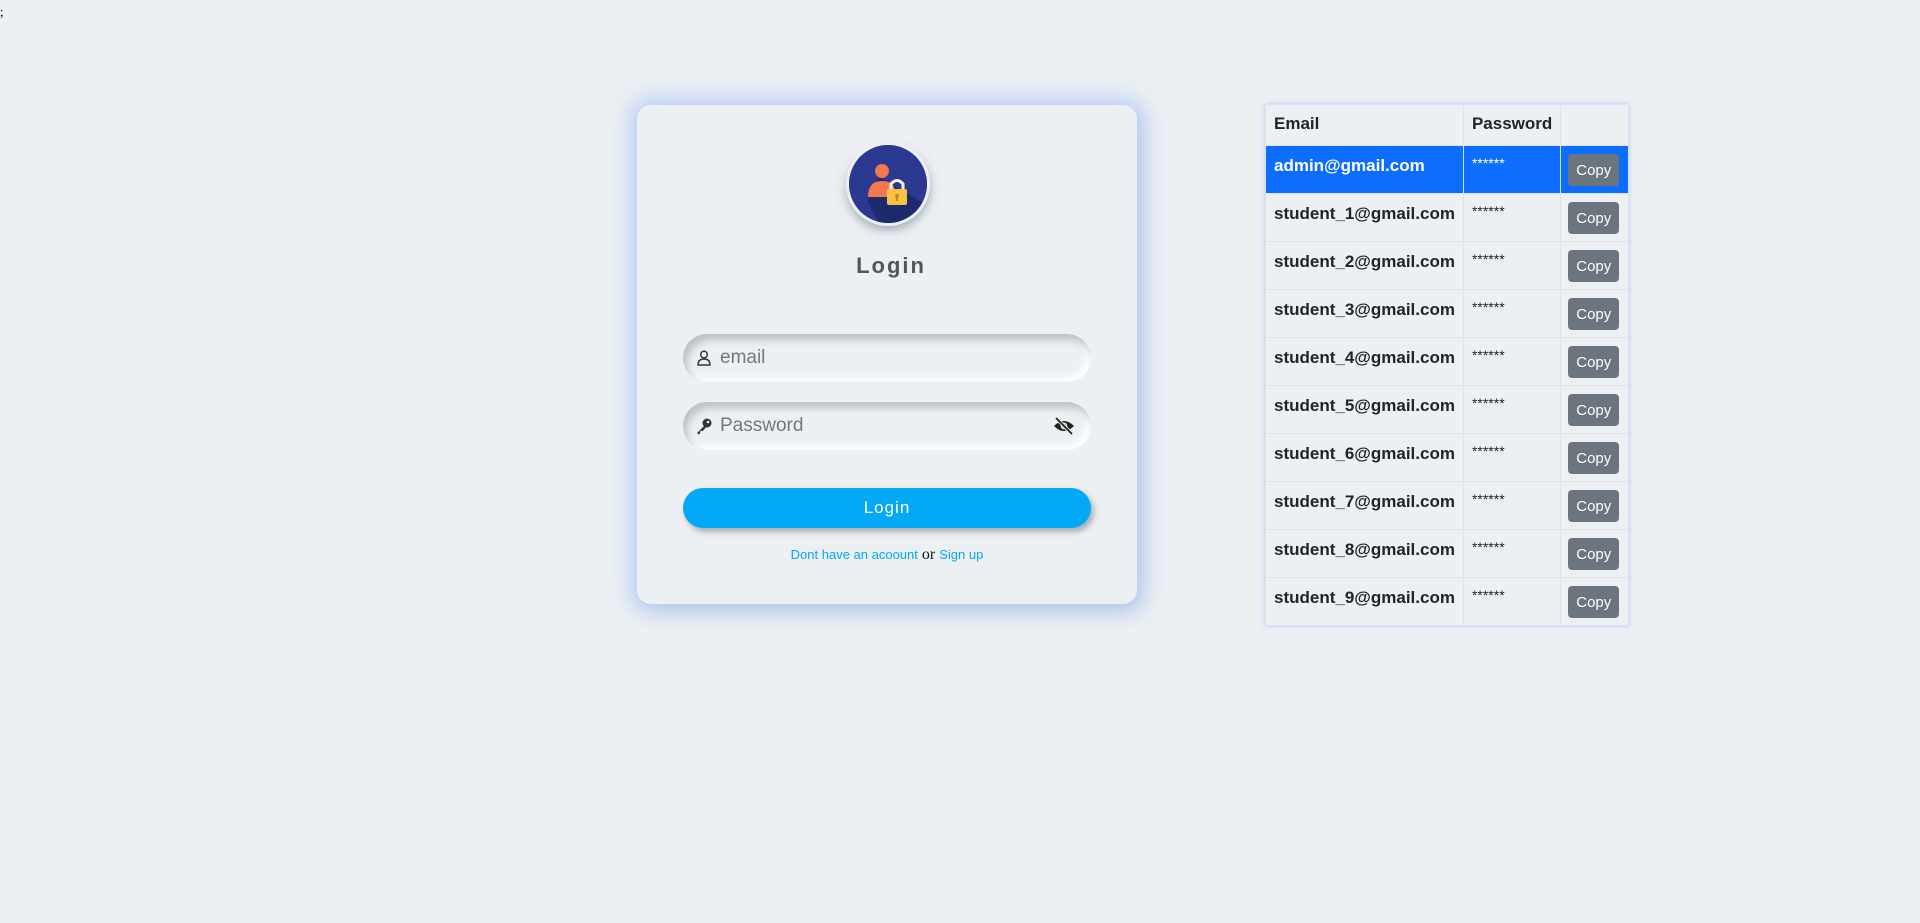 The width and height of the screenshot is (1920, 923). I want to click on login-card: Login Login, so click(887, 354).